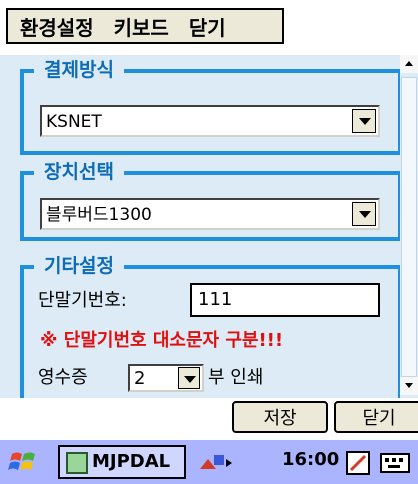 The height and width of the screenshot is (484, 418). I want to click on other-group-title: 기타설정, so click(79, 266).